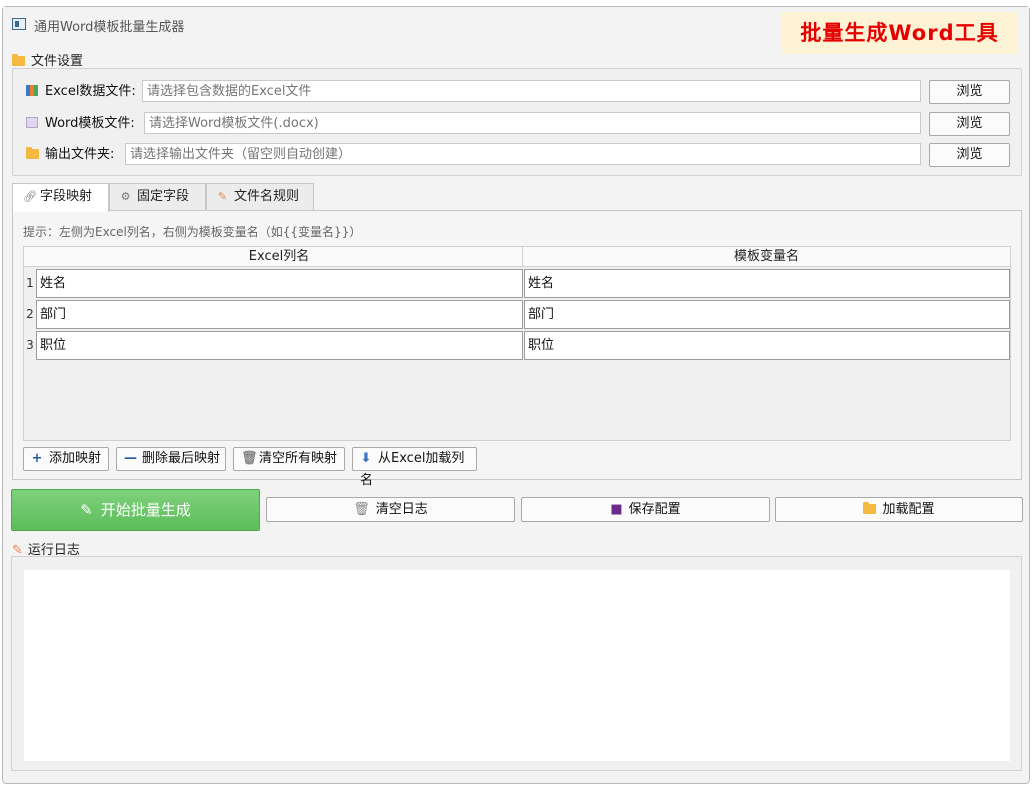 Image resolution: width=1036 pixels, height=787 pixels. I want to click on template-variable-cell: 部门, so click(767, 314).